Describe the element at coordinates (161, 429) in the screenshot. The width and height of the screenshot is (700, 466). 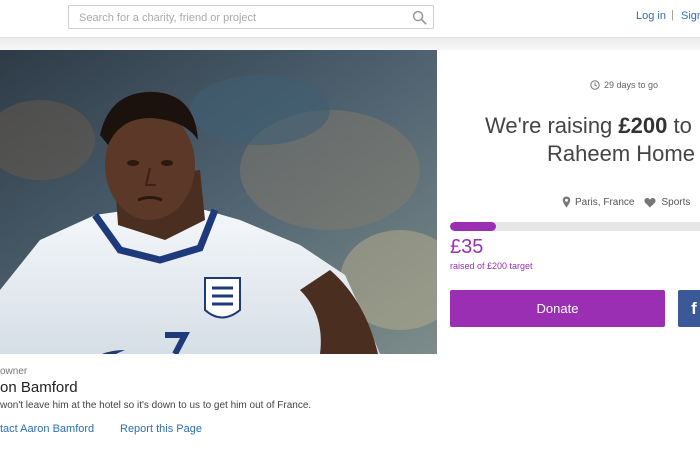
I see `report-page-link: Report this Page` at that location.